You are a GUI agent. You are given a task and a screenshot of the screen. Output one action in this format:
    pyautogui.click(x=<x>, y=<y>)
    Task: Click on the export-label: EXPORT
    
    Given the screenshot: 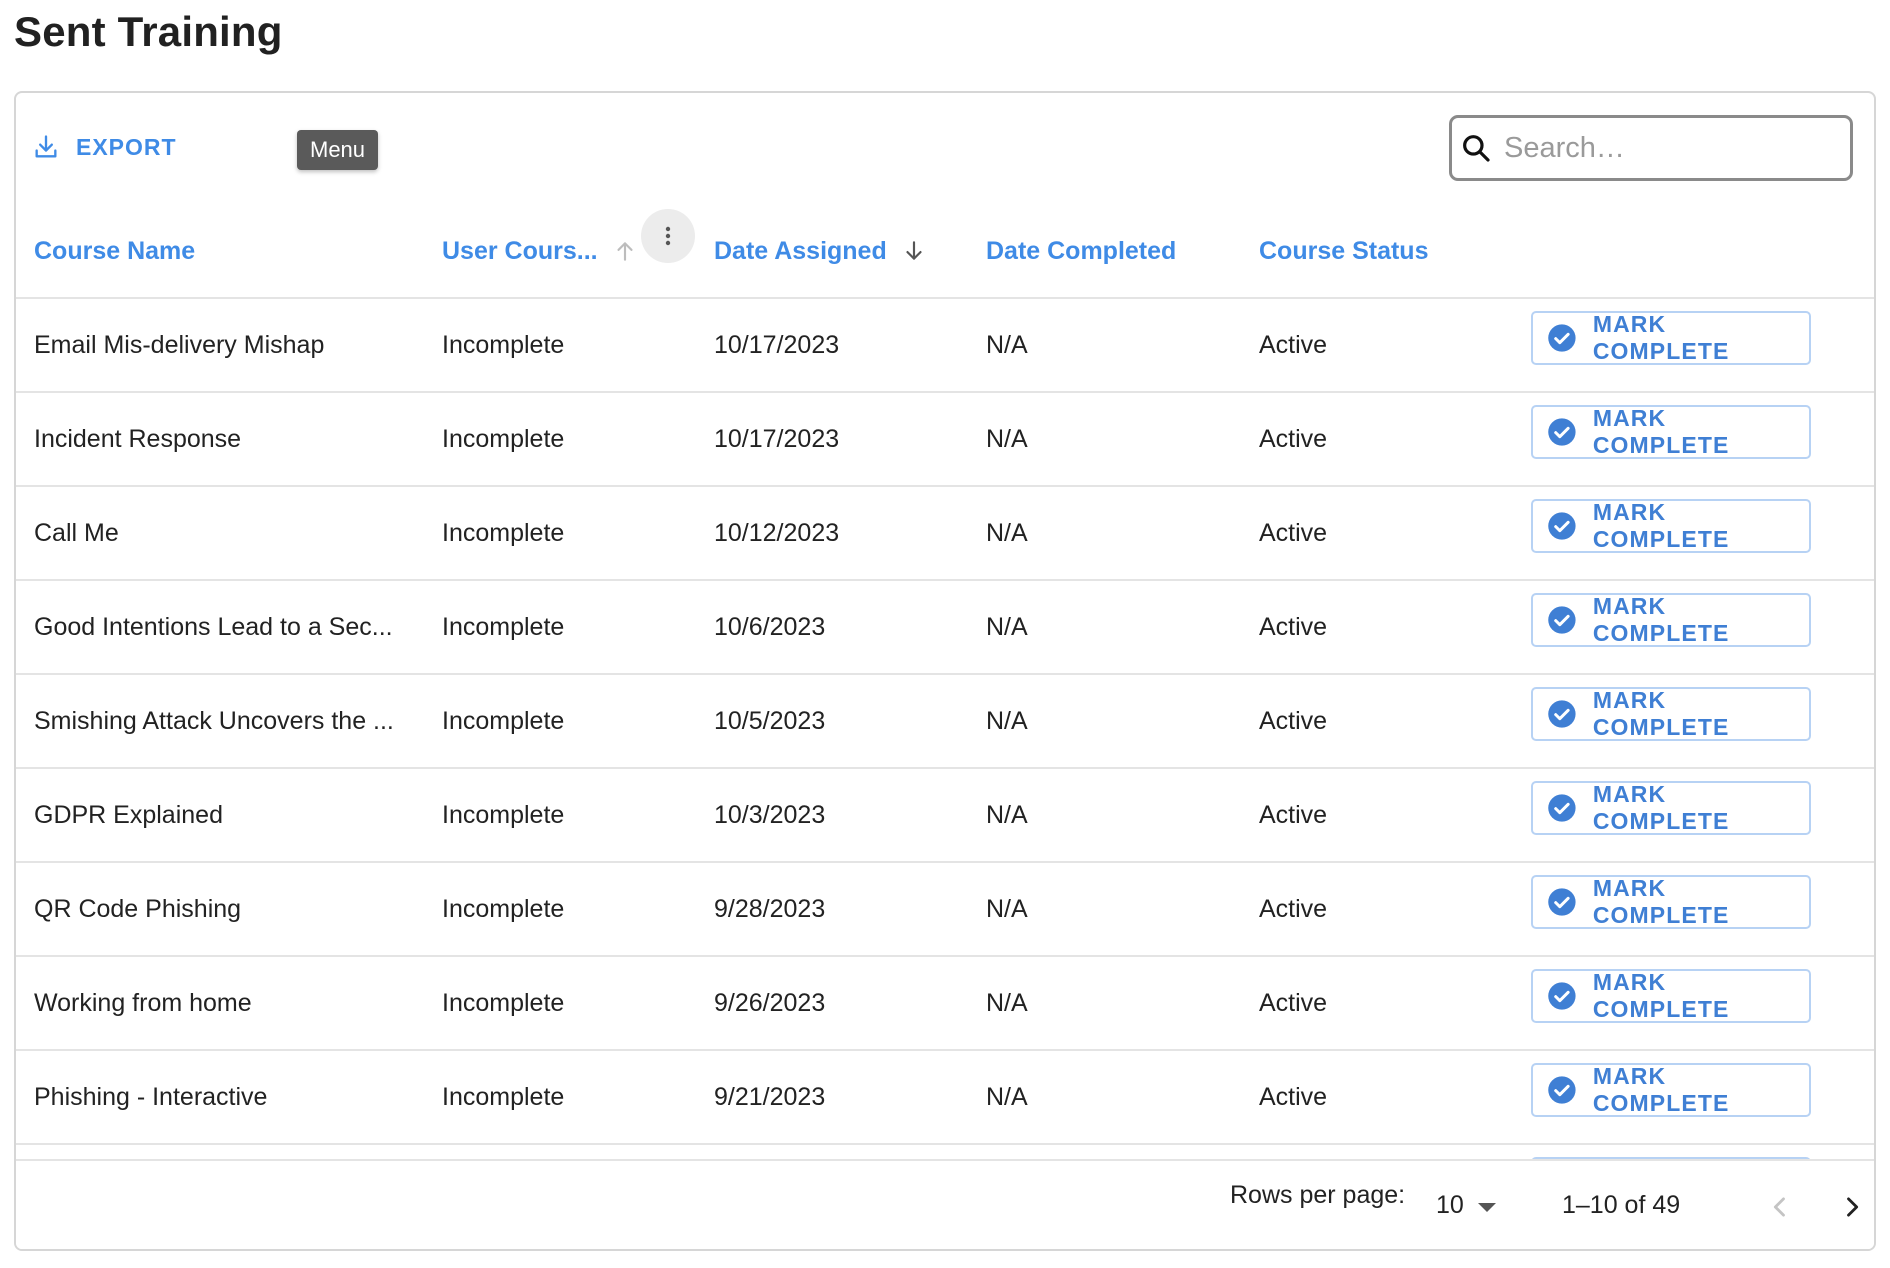 What is the action you would take?
    pyautogui.click(x=126, y=146)
    